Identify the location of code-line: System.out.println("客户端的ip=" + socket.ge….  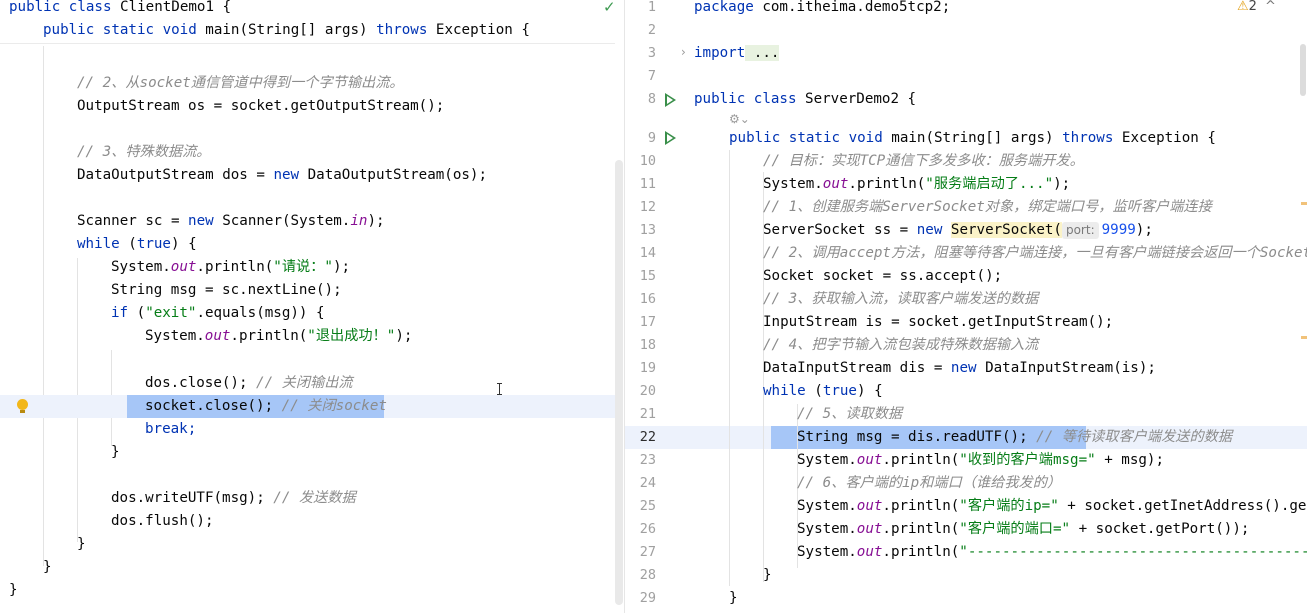
(966, 506).